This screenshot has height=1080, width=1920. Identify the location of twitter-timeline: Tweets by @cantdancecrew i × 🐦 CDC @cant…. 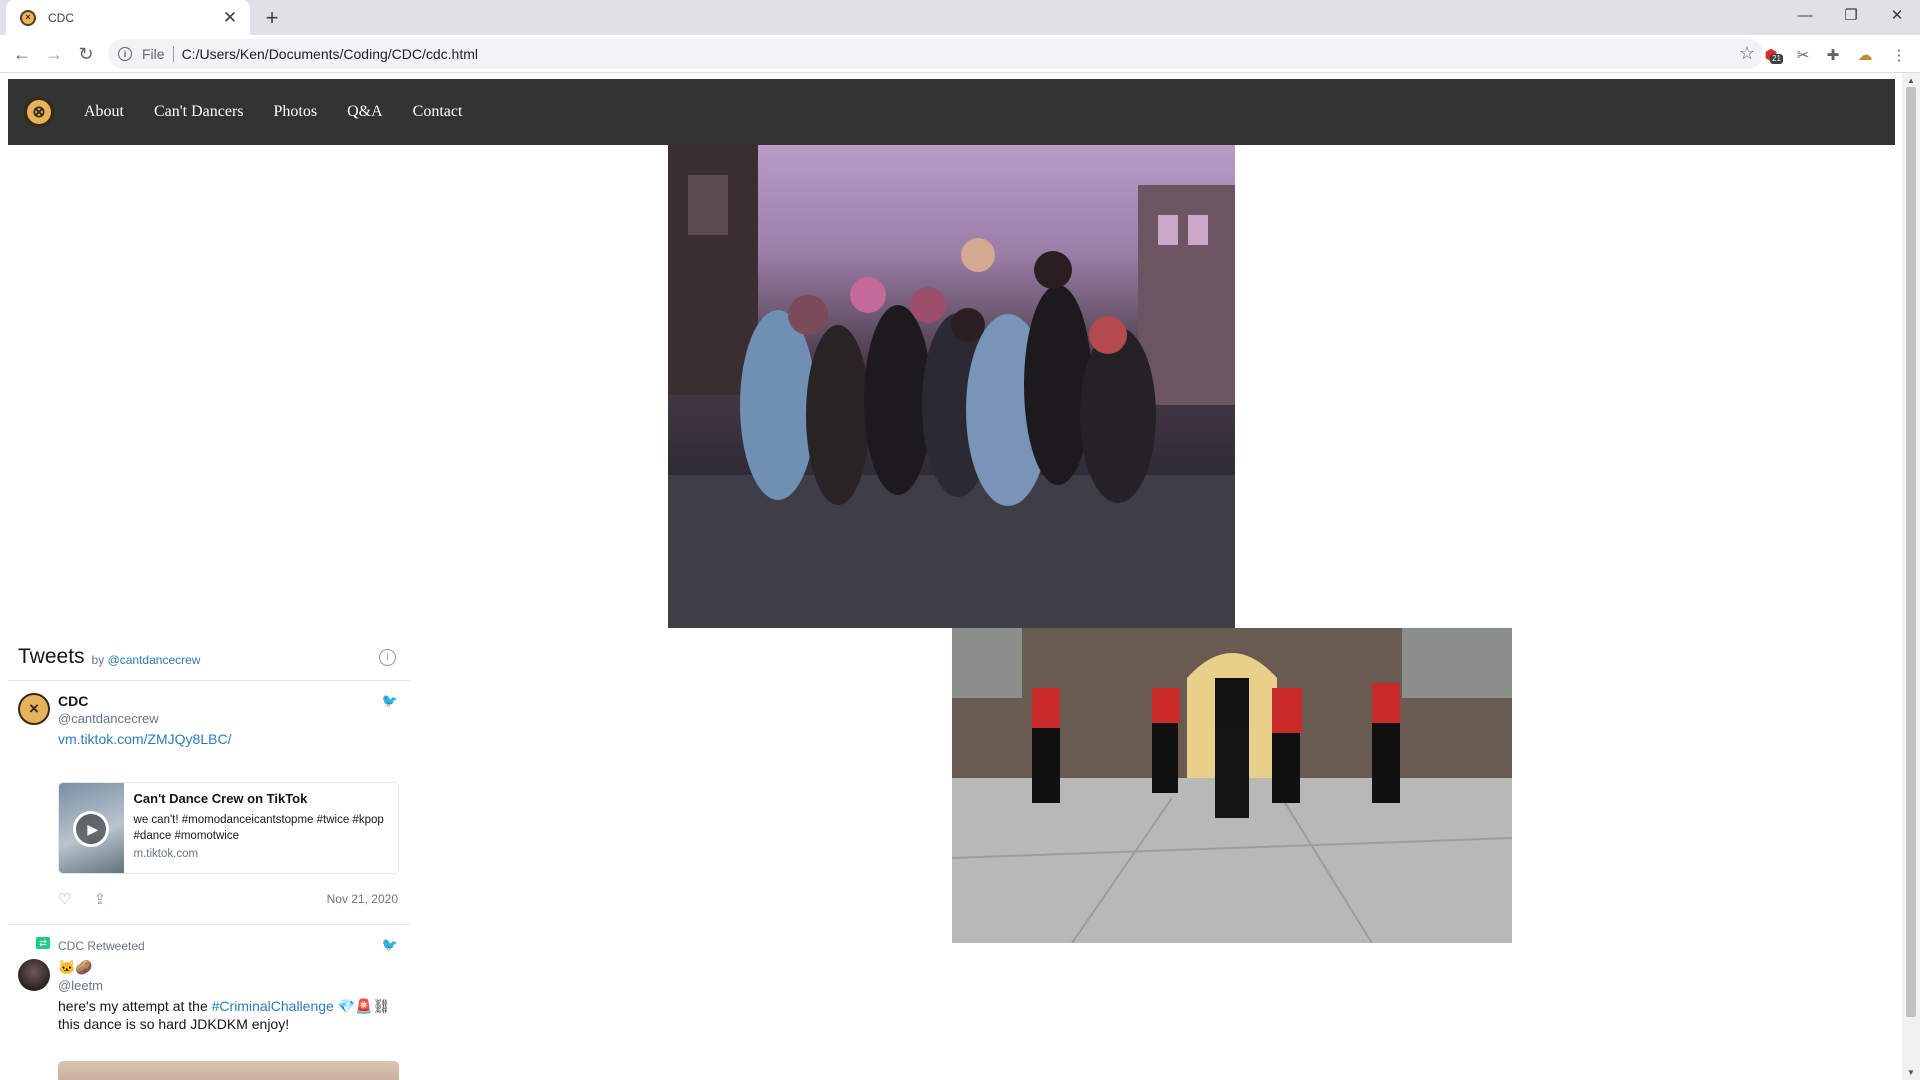
(209, 856).